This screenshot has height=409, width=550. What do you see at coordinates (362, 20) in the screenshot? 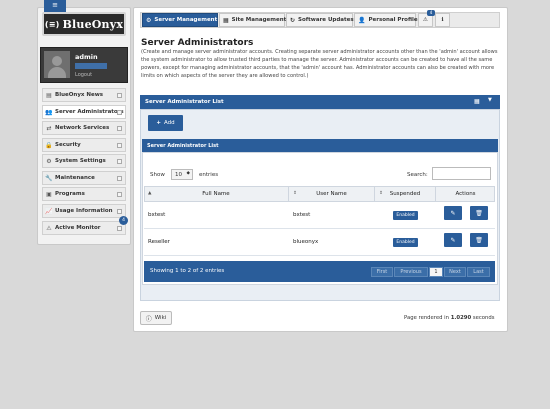
I see `user-icon: 👤` at bounding box center [362, 20].